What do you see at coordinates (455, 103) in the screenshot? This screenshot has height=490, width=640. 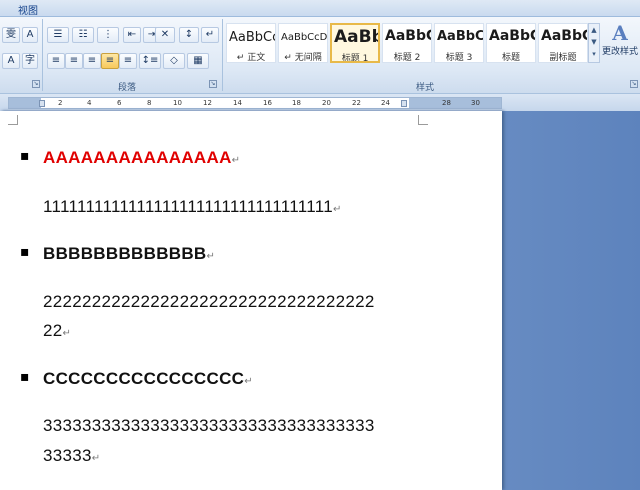 I see `ruler-right-margin` at bounding box center [455, 103].